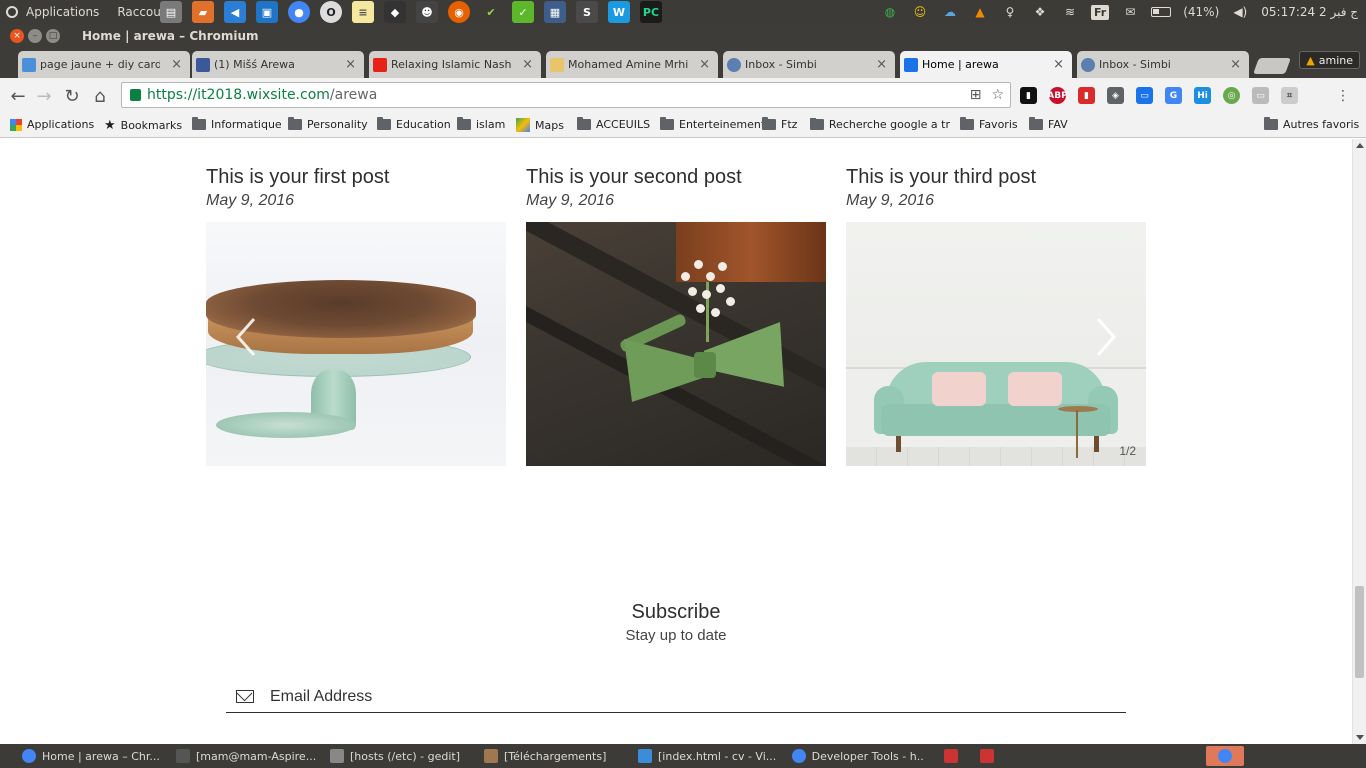 The image size is (1366, 768). What do you see at coordinates (402, 756) in the screenshot?
I see `taskbar-item-gedit: [hosts (/etc) - gedit]` at bounding box center [402, 756].